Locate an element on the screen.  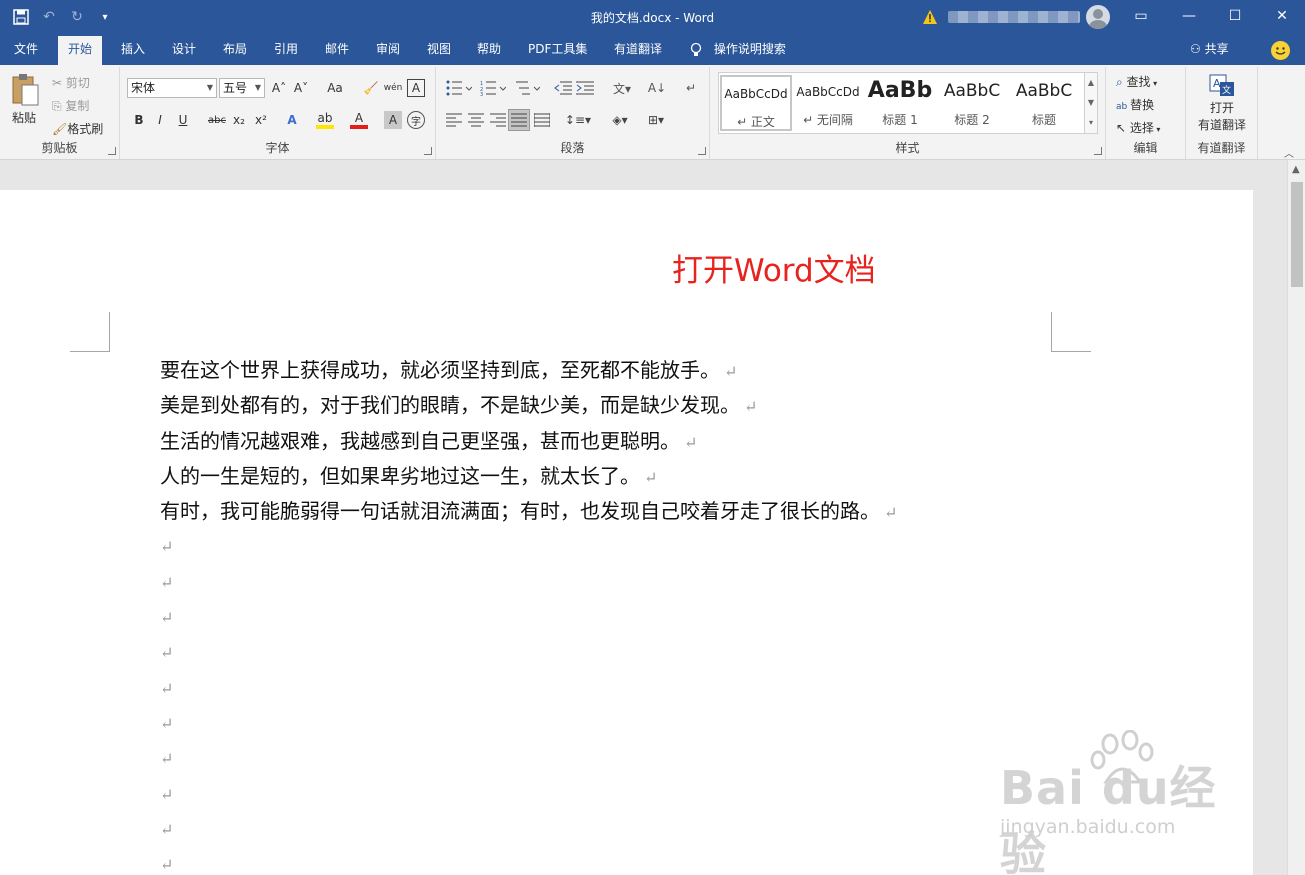
shrink-font-icon: A˅ is located at coordinates (301, 88).